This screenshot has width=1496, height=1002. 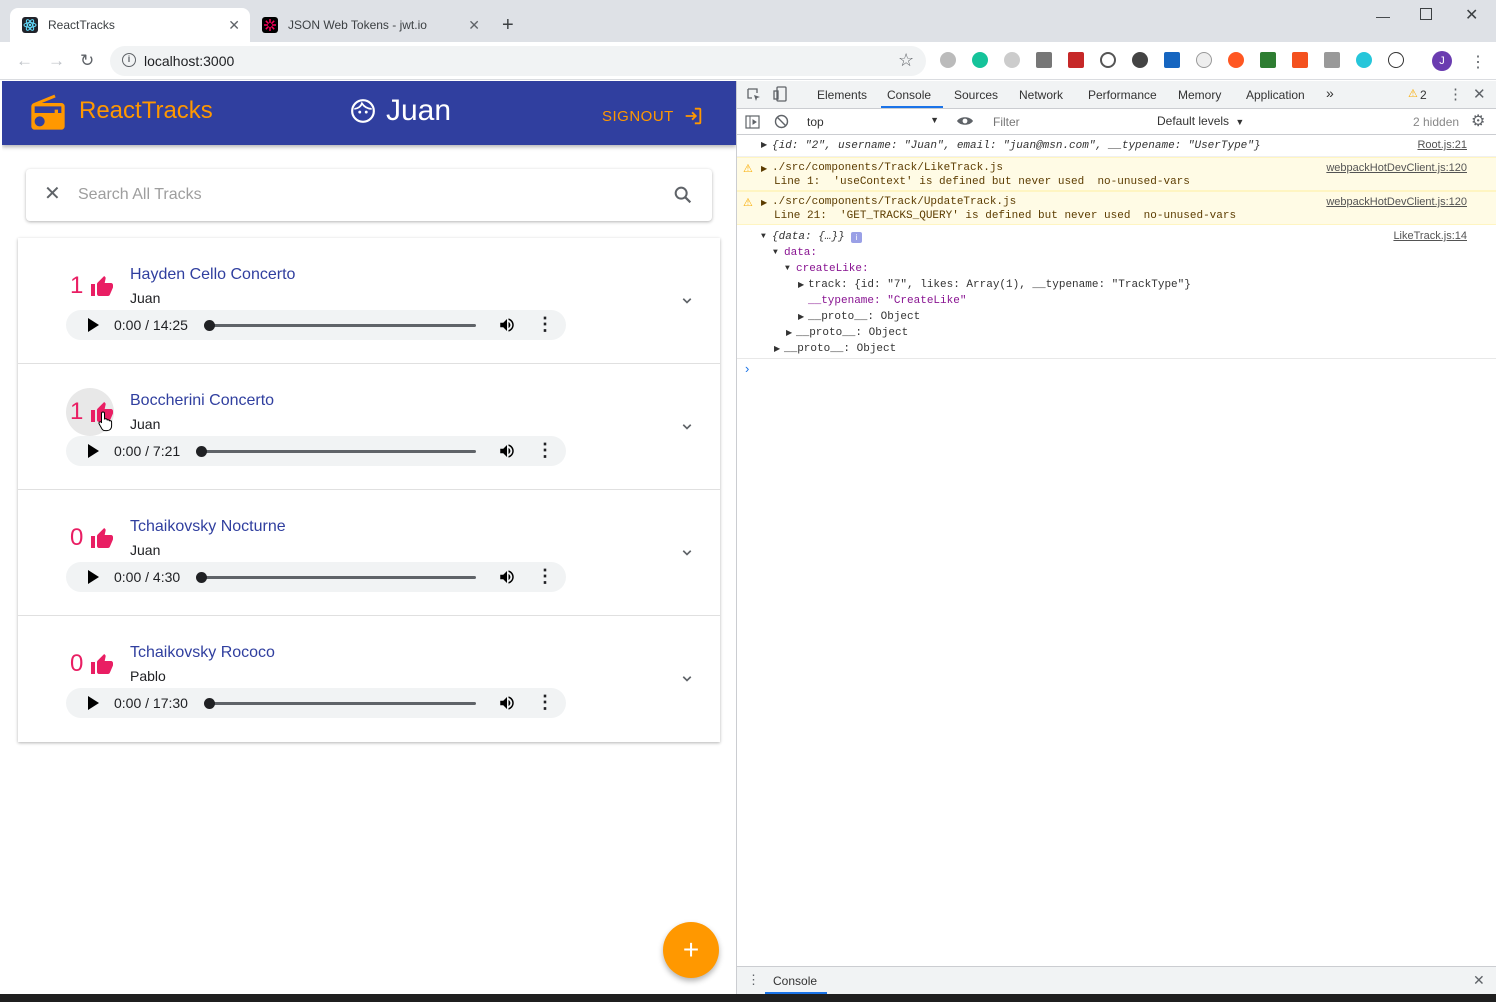 What do you see at coordinates (1479, 980) in the screenshot?
I see `drawer-close-icon: ✕` at bounding box center [1479, 980].